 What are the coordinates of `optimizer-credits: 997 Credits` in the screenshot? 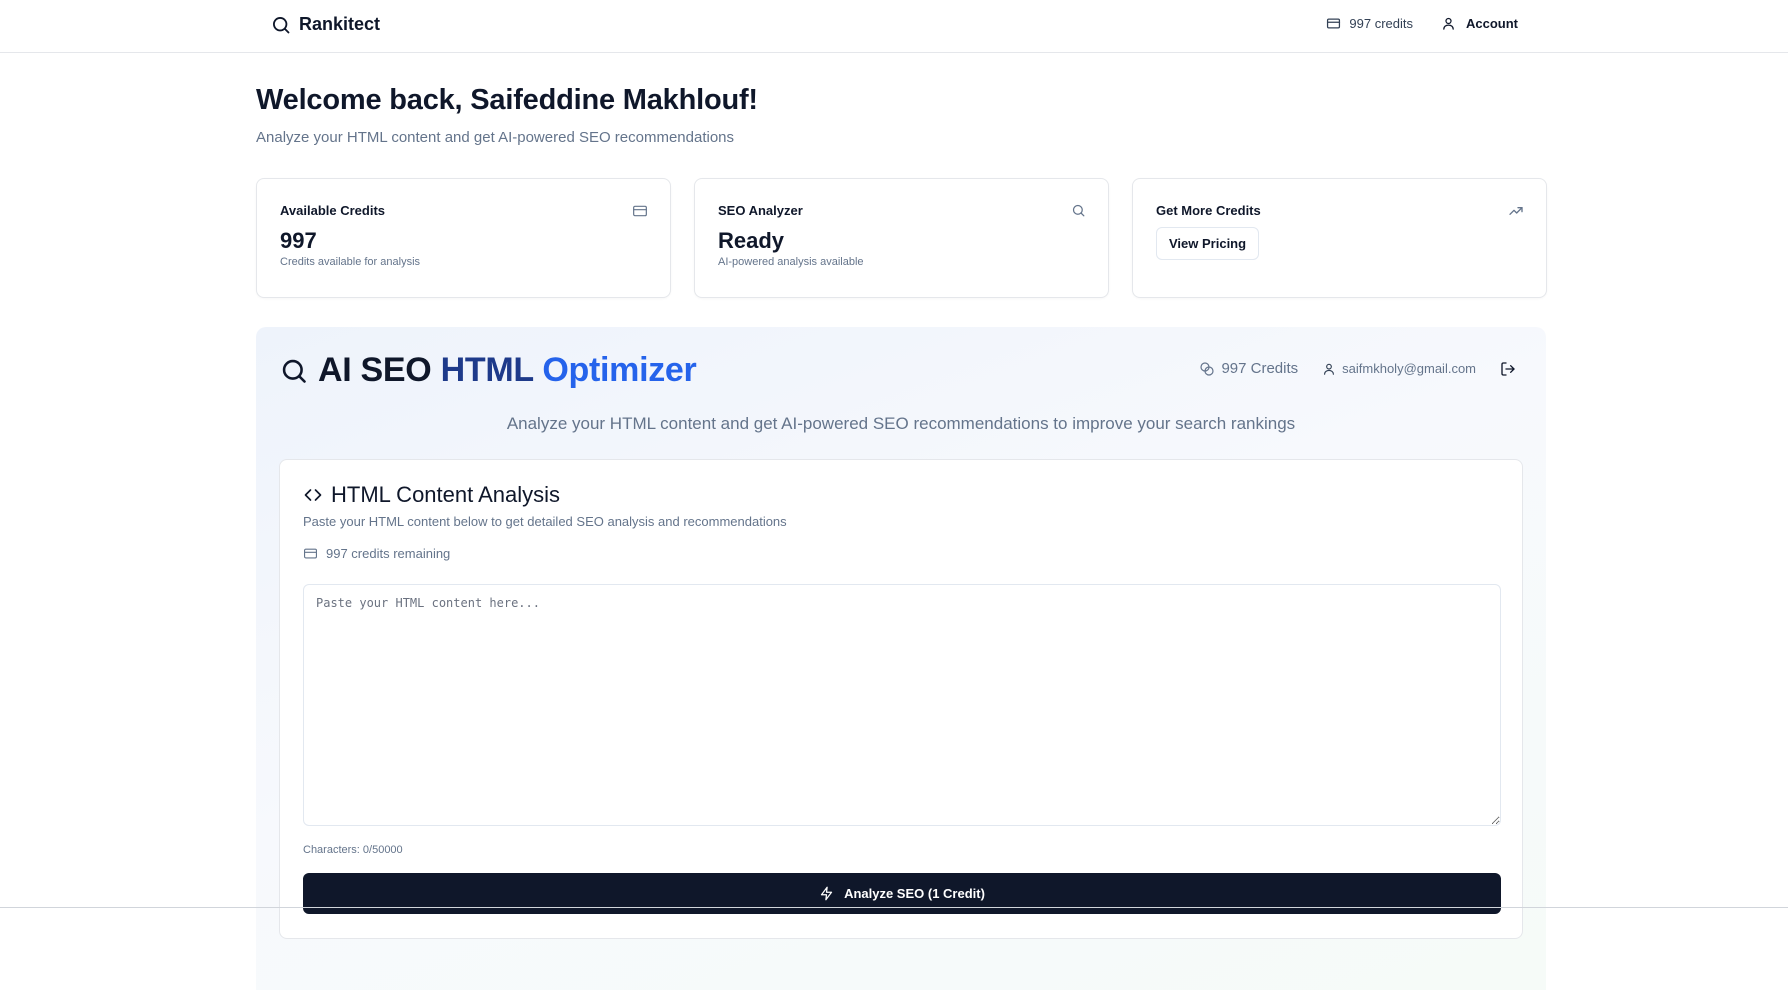 It's located at (1248, 368).